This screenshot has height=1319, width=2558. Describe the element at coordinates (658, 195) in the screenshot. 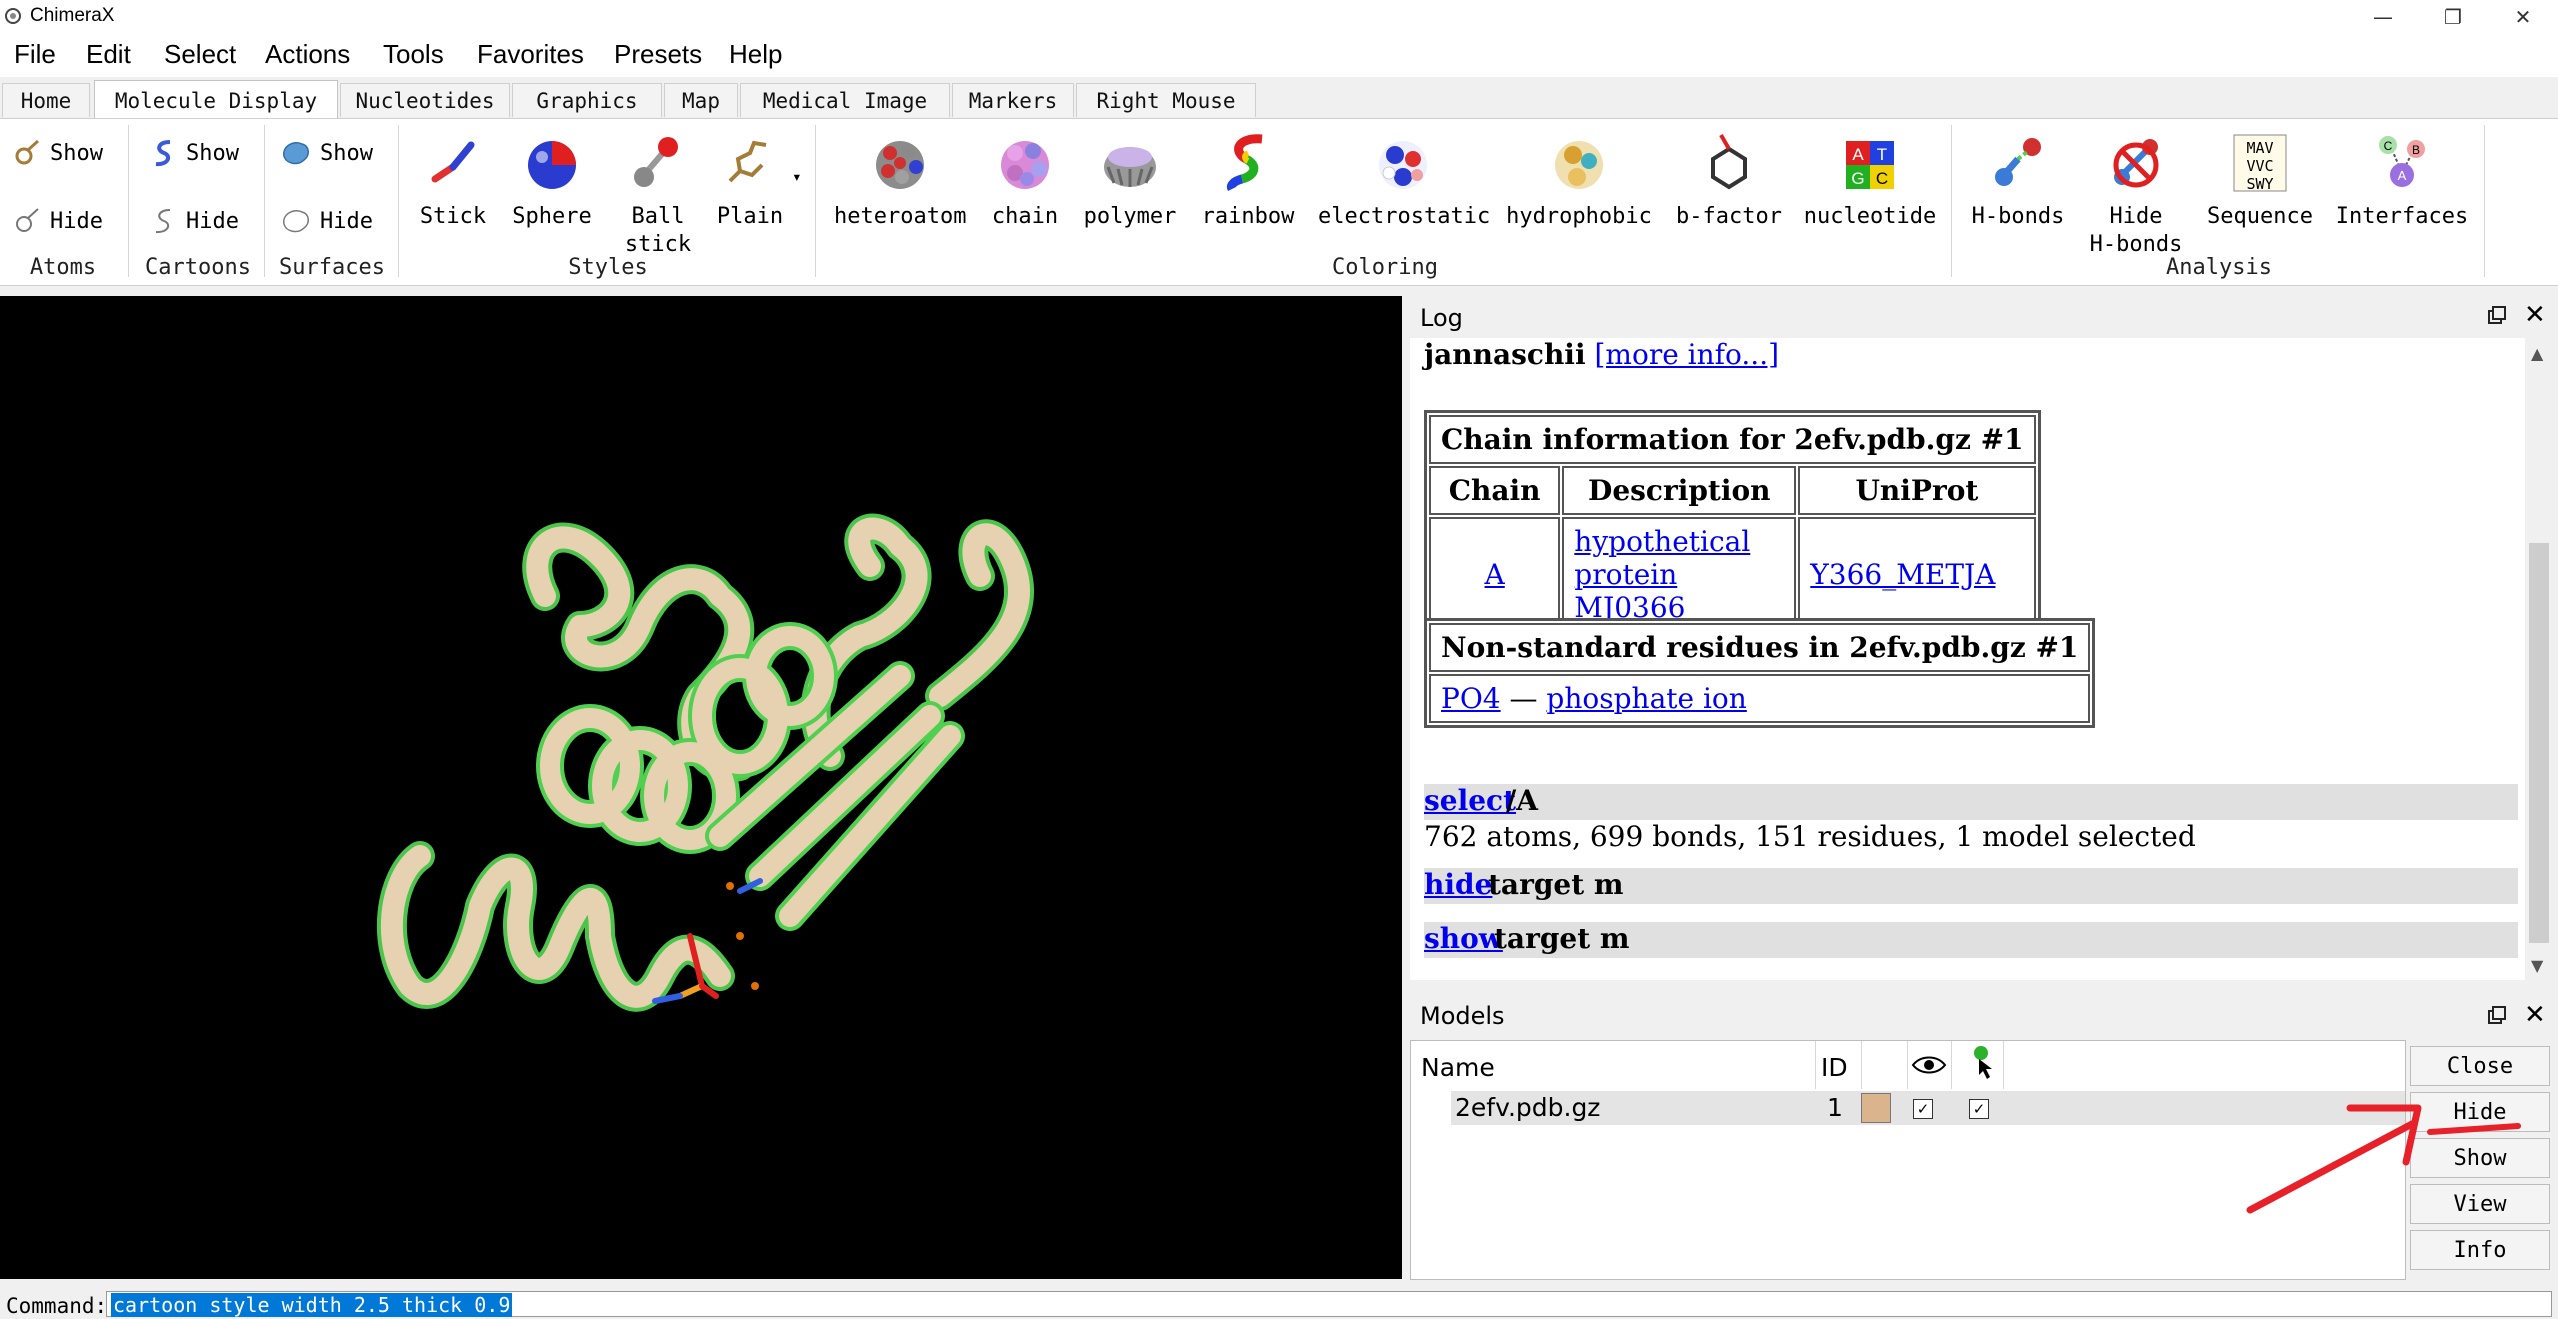

I see `style-ball-stick-button: Ball stick` at that location.